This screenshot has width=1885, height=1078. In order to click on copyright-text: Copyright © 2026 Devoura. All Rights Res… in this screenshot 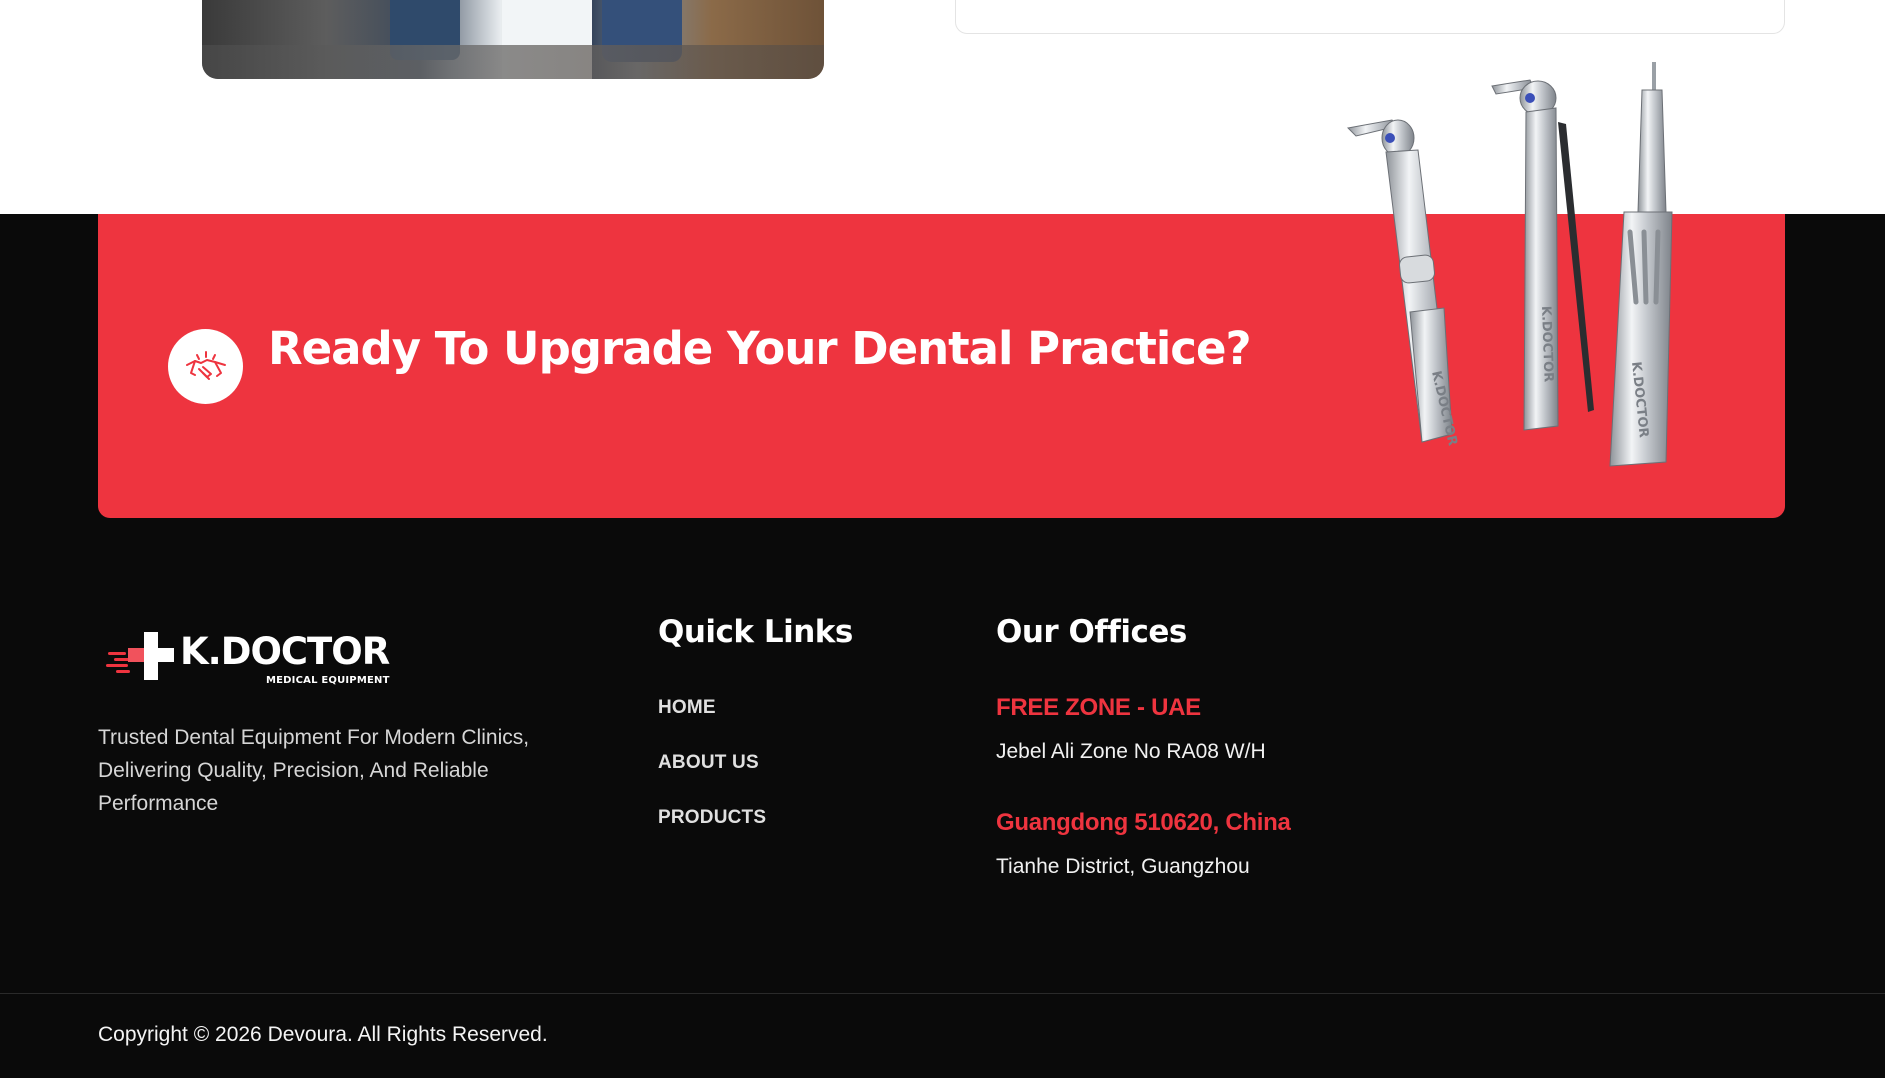, I will do `click(323, 1034)`.